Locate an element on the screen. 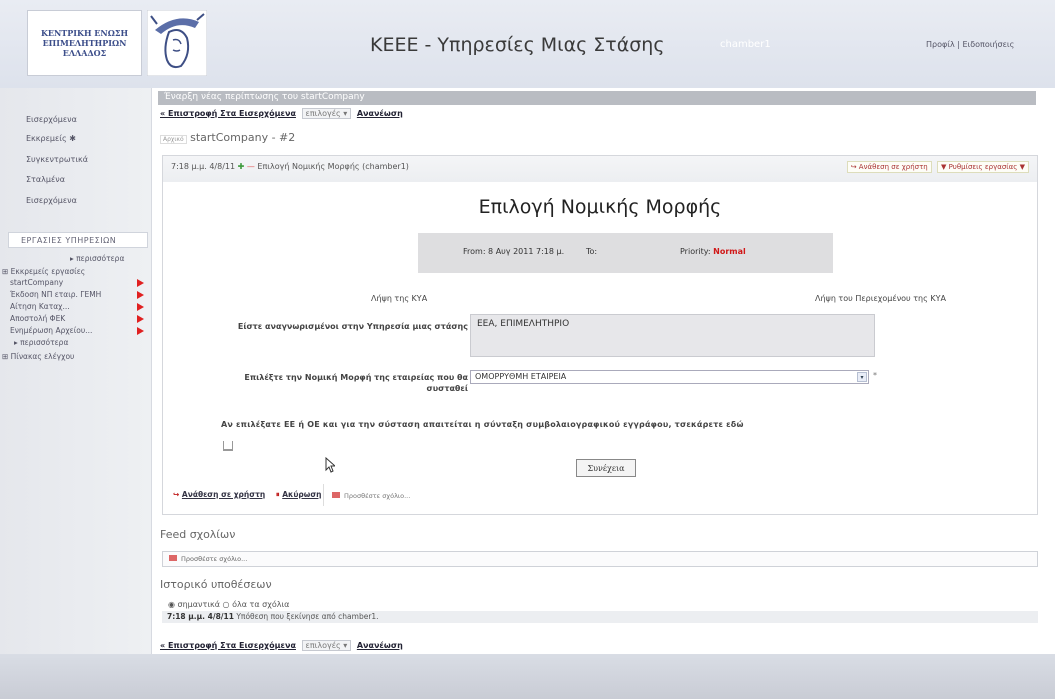 The width and height of the screenshot is (1055, 699). sidebar-group-pending: ⊞ Εκκρεμείς εργασίες is located at coordinates (43, 271).